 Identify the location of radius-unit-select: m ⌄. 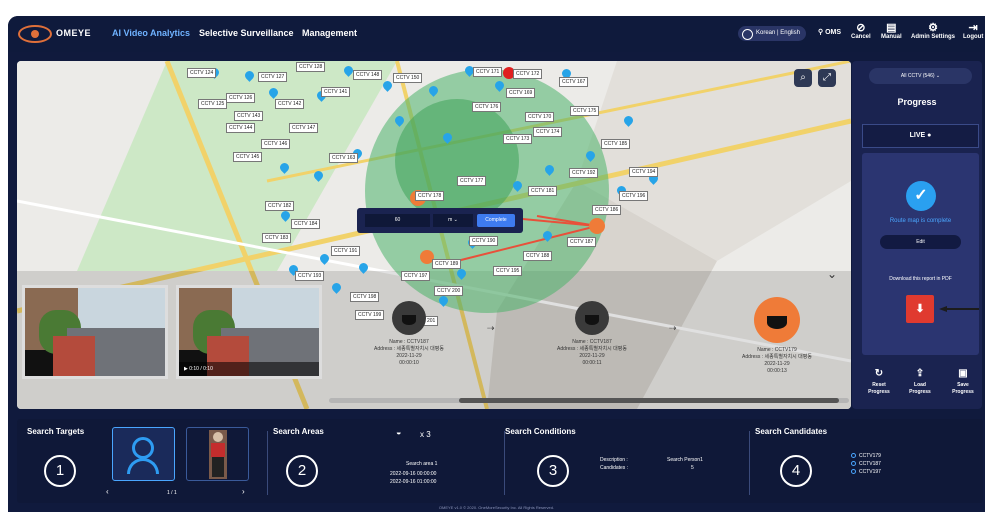
(453, 220).